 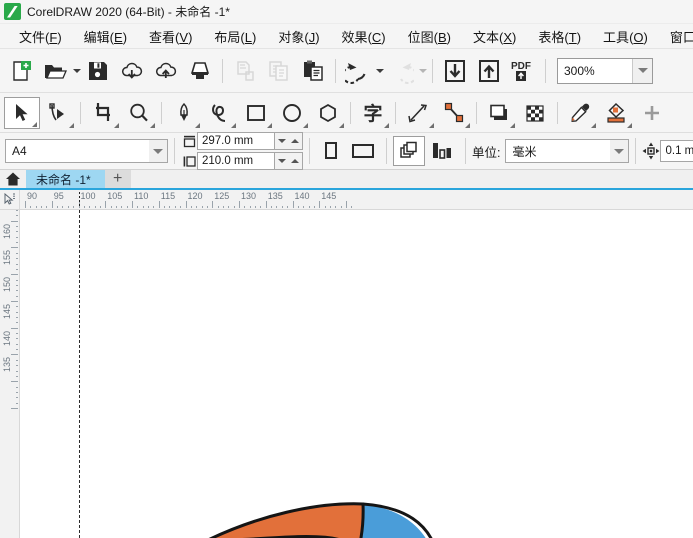 What do you see at coordinates (616, 113) in the screenshot?
I see `interactive-fill-tool` at bounding box center [616, 113].